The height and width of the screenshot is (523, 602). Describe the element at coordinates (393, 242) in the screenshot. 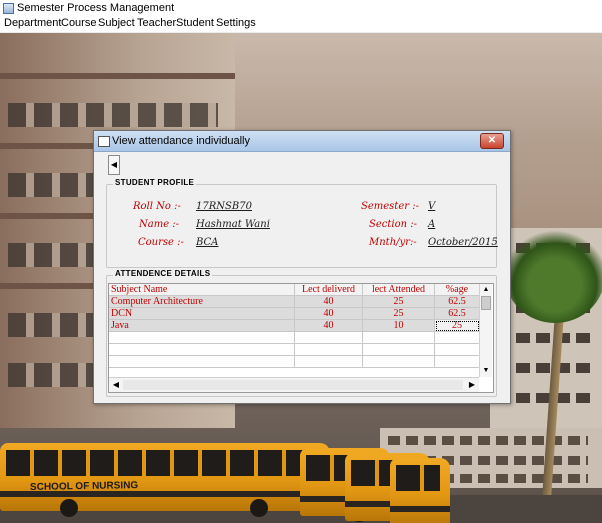

I see `month-year-label: Mnth/yr:-` at that location.